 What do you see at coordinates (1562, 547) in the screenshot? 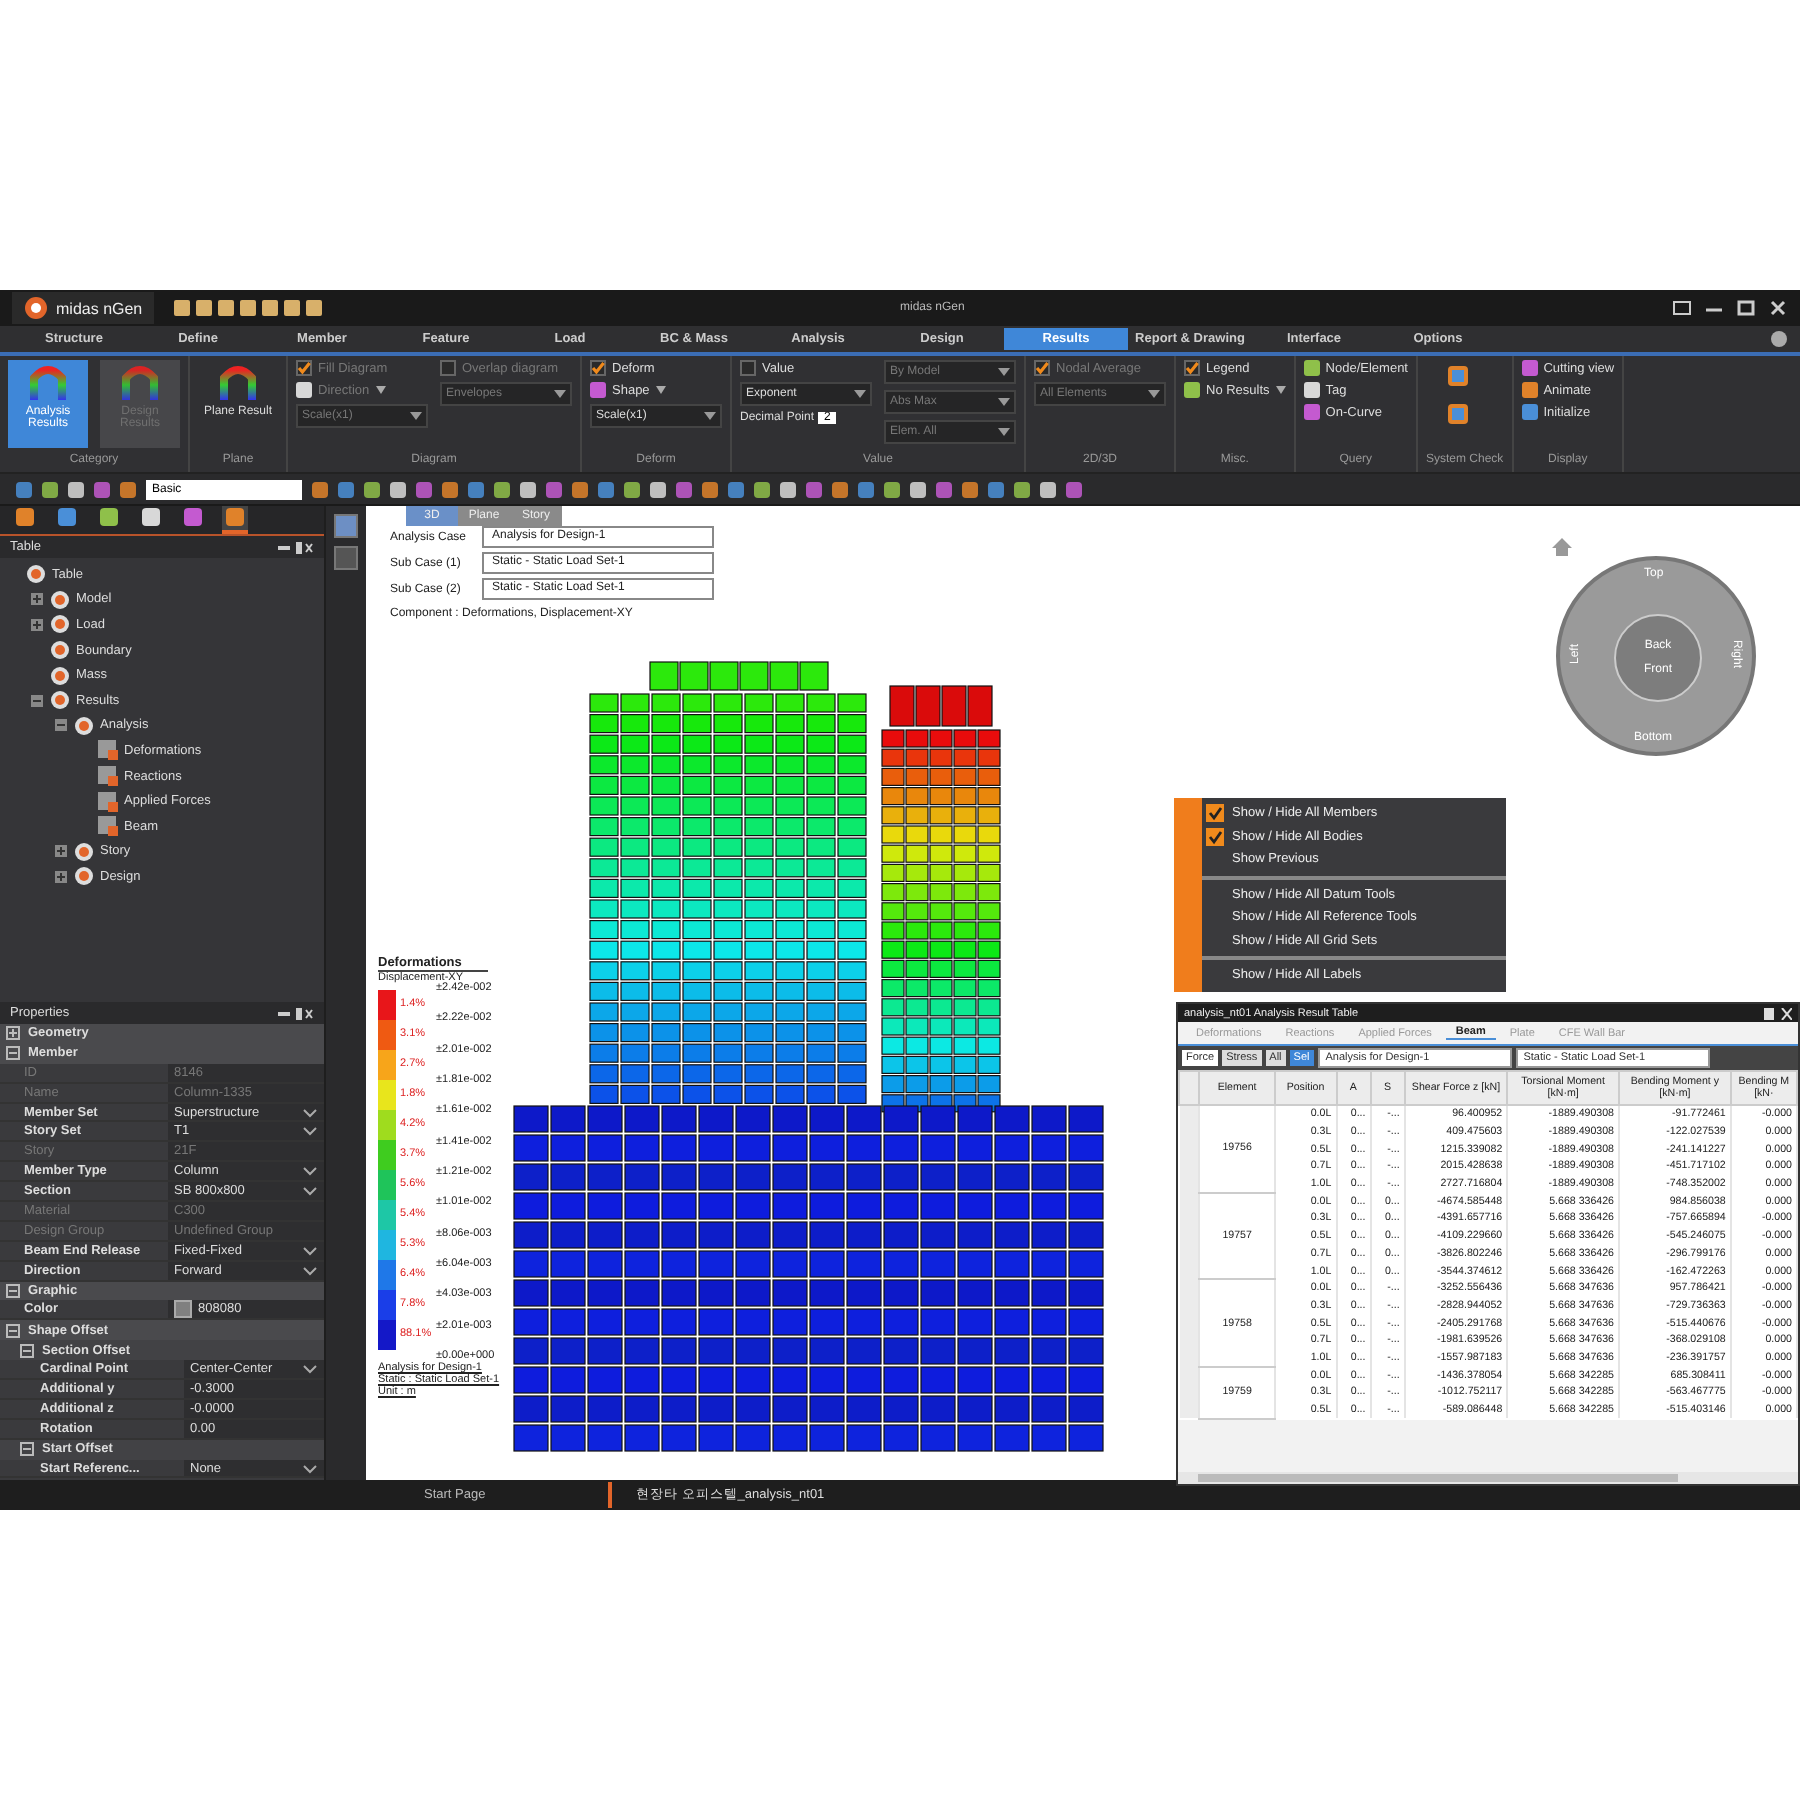
I see `home-icon` at bounding box center [1562, 547].